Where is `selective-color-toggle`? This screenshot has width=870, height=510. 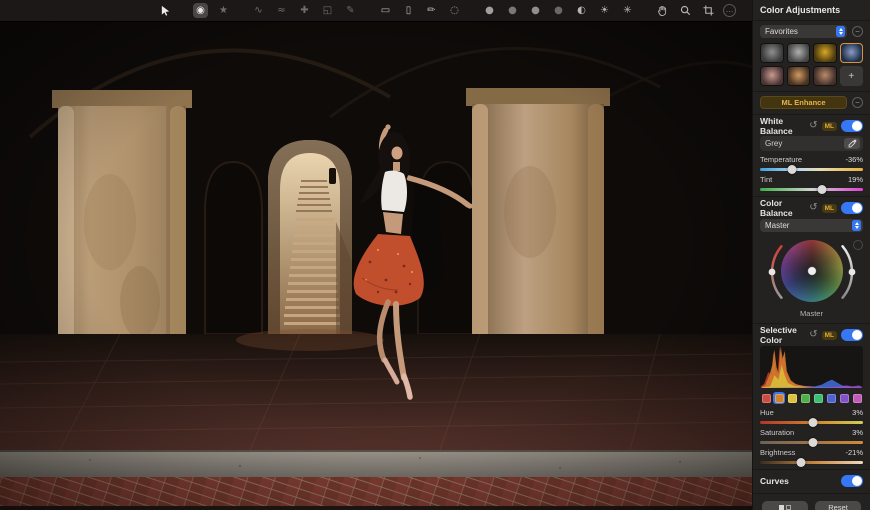 selective-color-toggle is located at coordinates (852, 335).